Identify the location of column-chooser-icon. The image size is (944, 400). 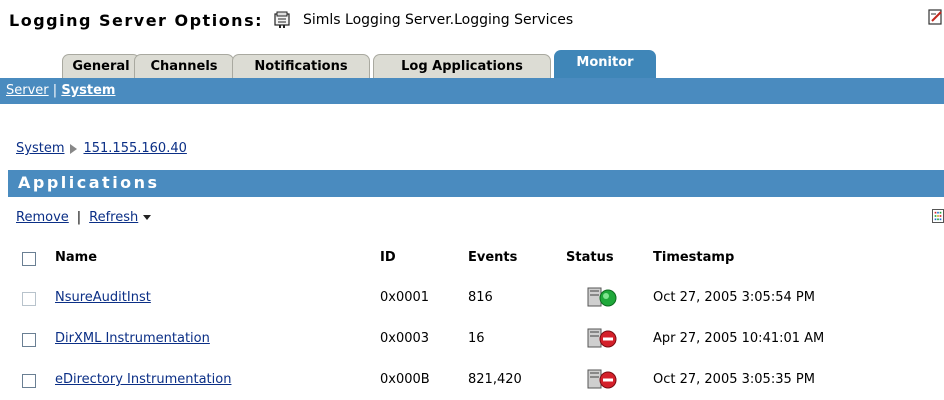
(938, 216).